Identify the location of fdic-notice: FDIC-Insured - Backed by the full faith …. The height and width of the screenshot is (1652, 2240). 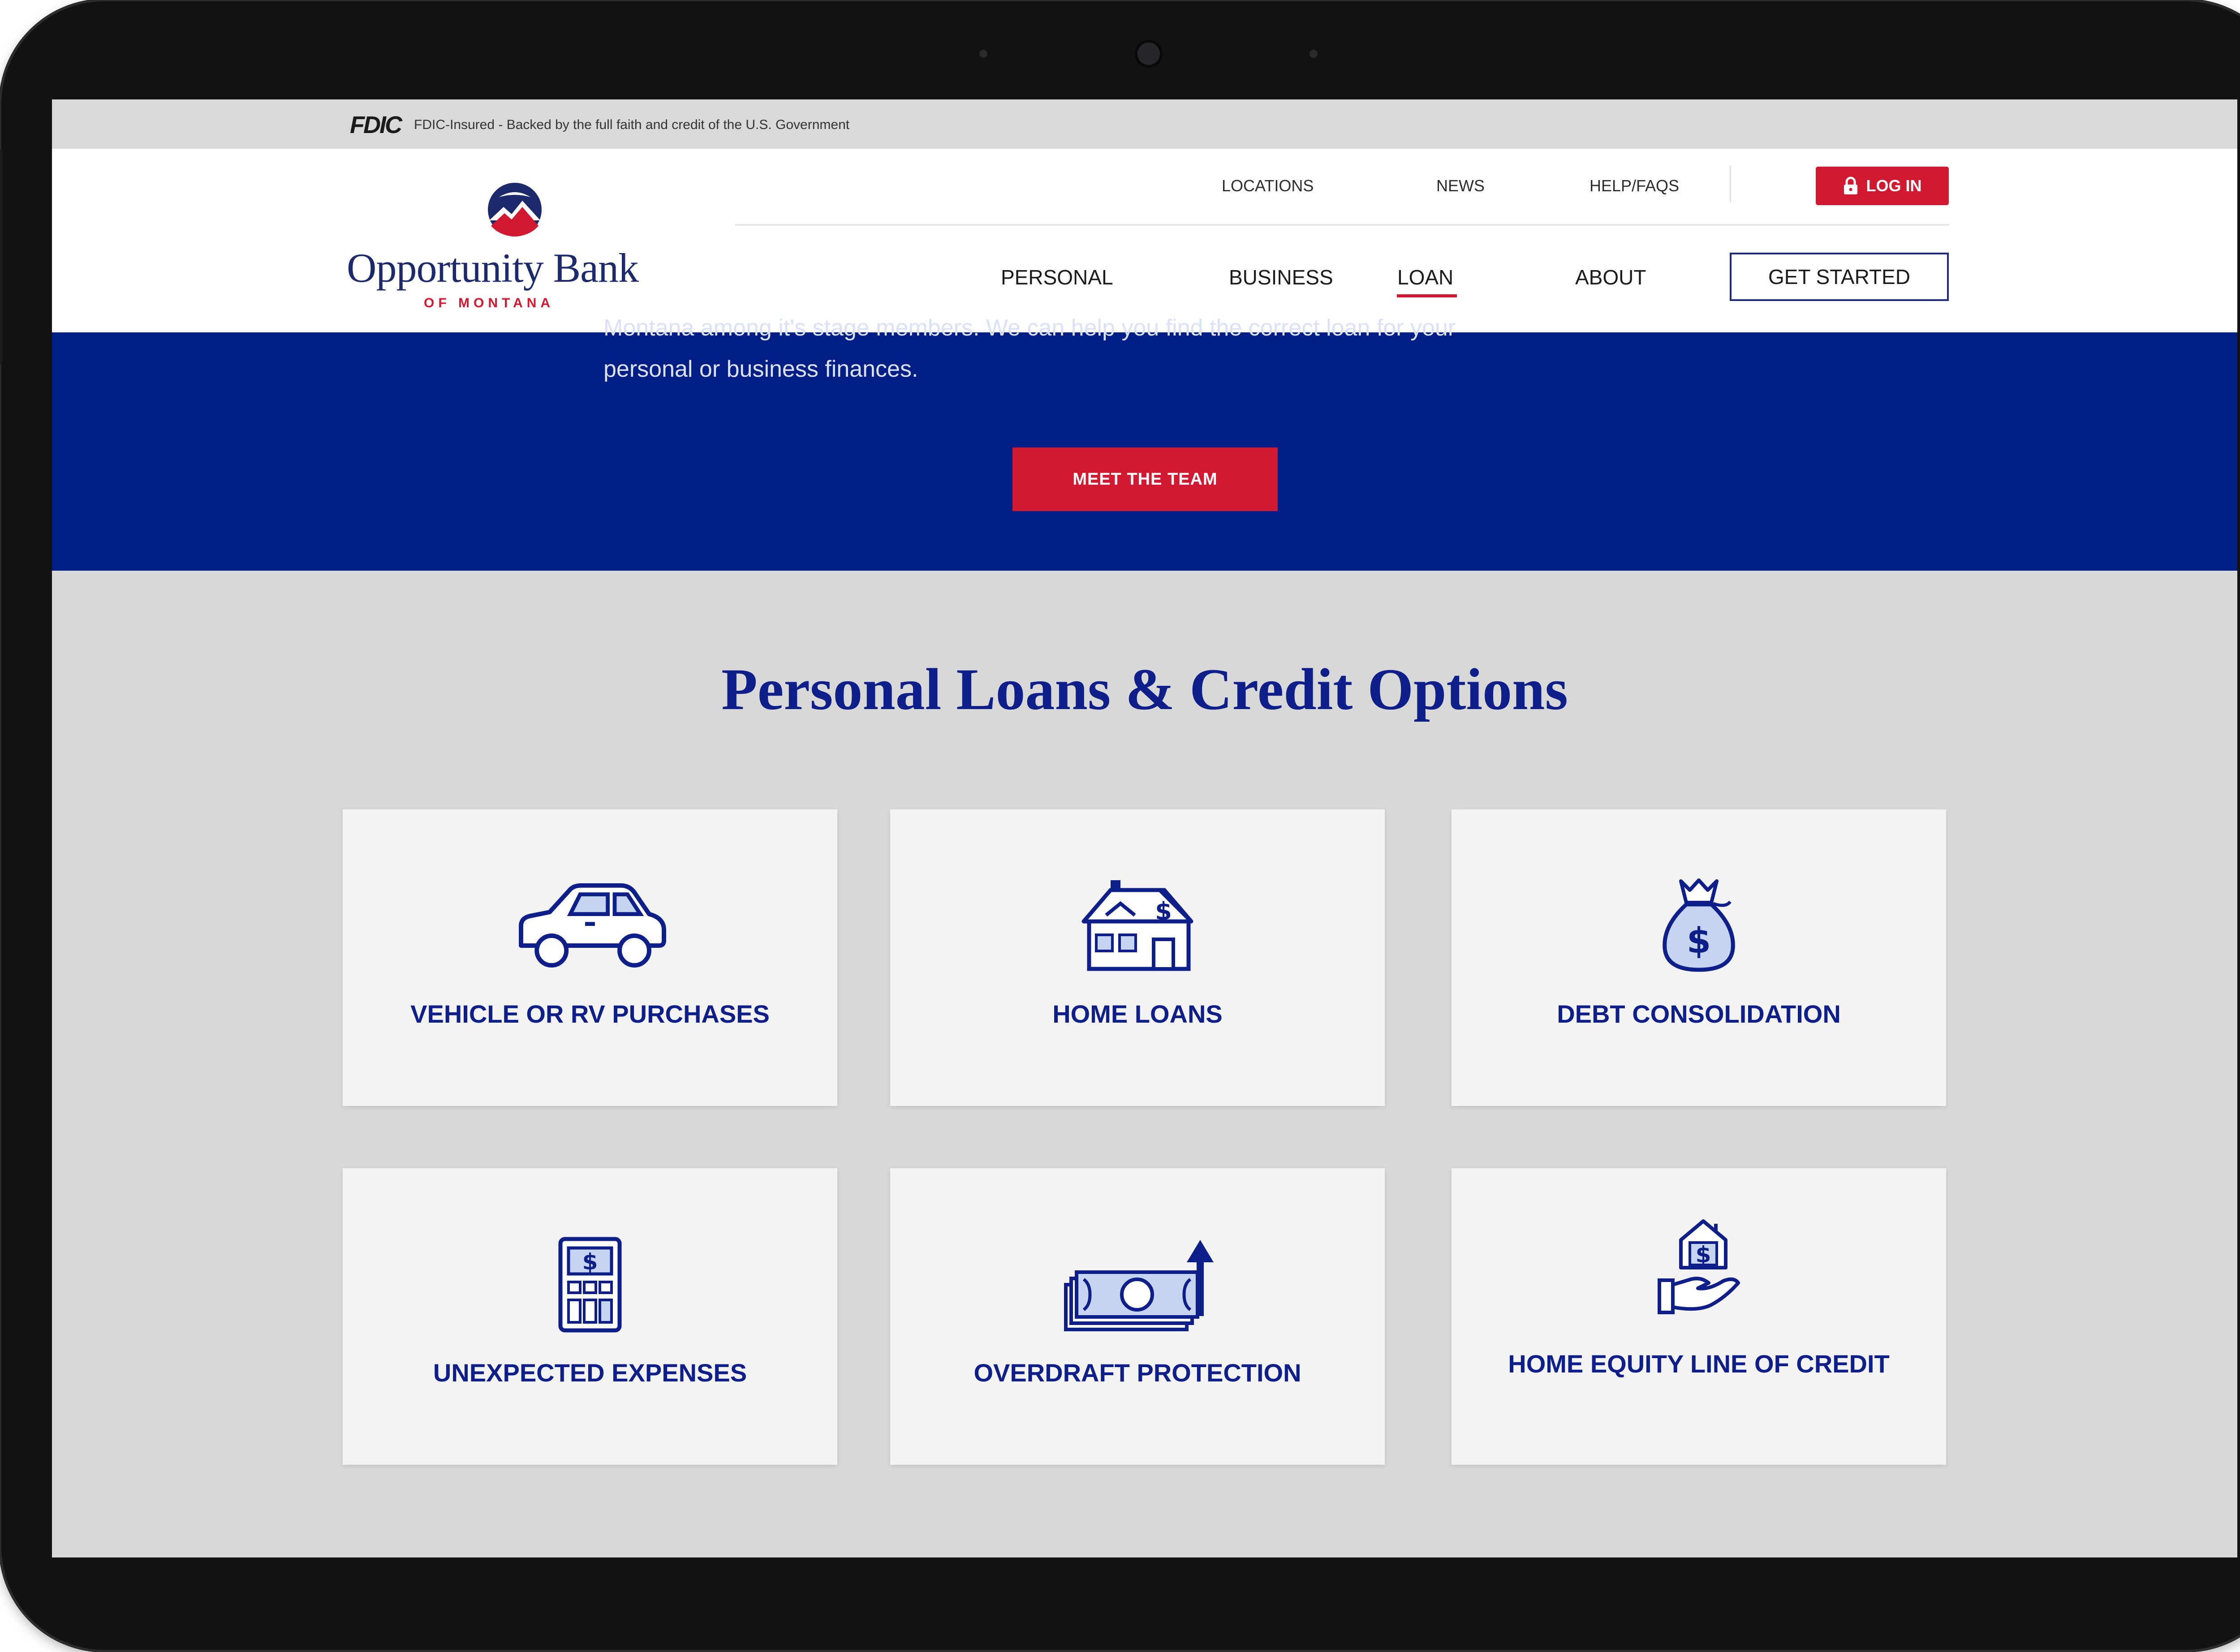
(632, 125).